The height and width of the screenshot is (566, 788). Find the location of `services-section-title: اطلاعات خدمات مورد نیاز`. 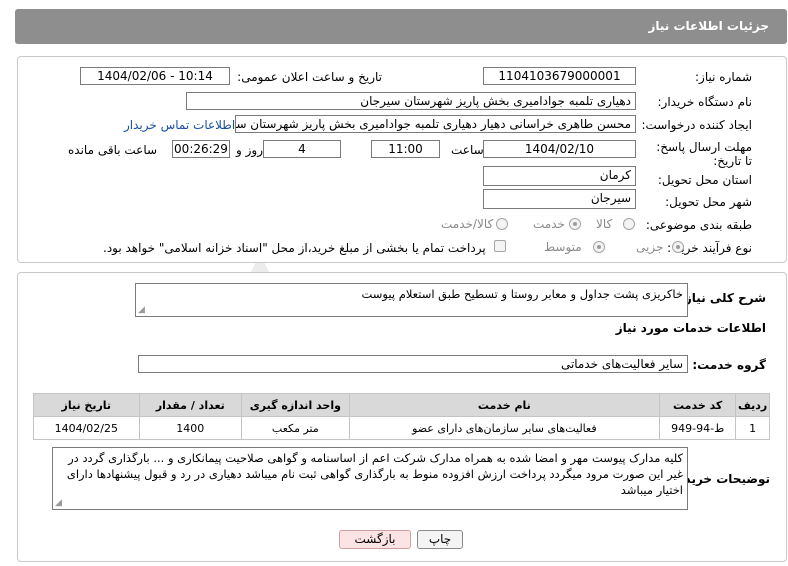

services-section-title: اطلاعات خدمات مورد نیاز is located at coordinates (690, 328).